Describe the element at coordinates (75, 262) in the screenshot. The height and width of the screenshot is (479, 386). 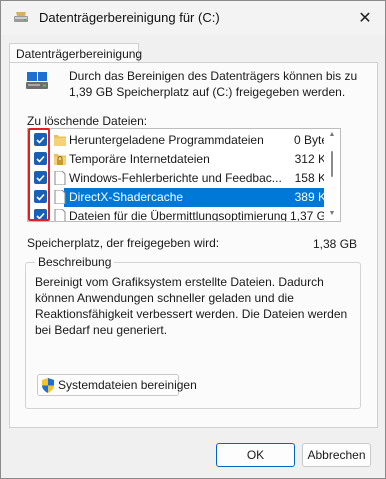
I see `description-title: Beschreibung` at that location.